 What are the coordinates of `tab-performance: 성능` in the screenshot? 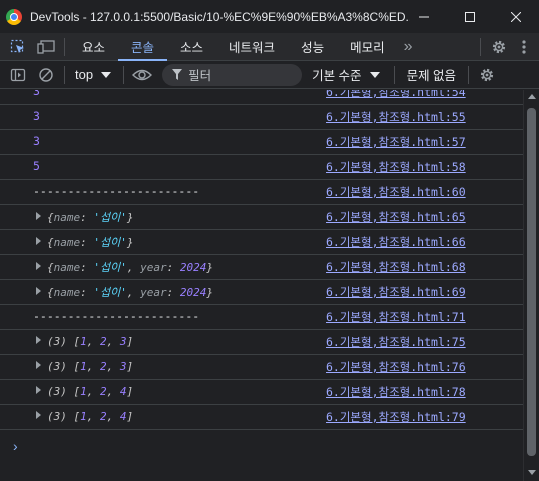 It's located at (312, 46).